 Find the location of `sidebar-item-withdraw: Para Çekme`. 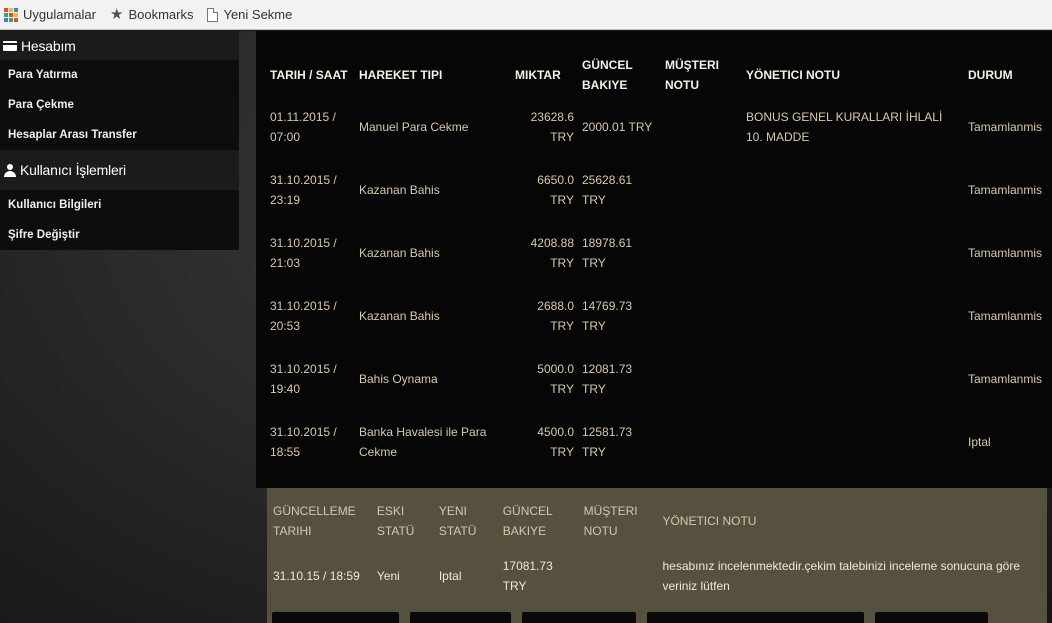

sidebar-item-withdraw: Para Çekme is located at coordinates (119, 105).